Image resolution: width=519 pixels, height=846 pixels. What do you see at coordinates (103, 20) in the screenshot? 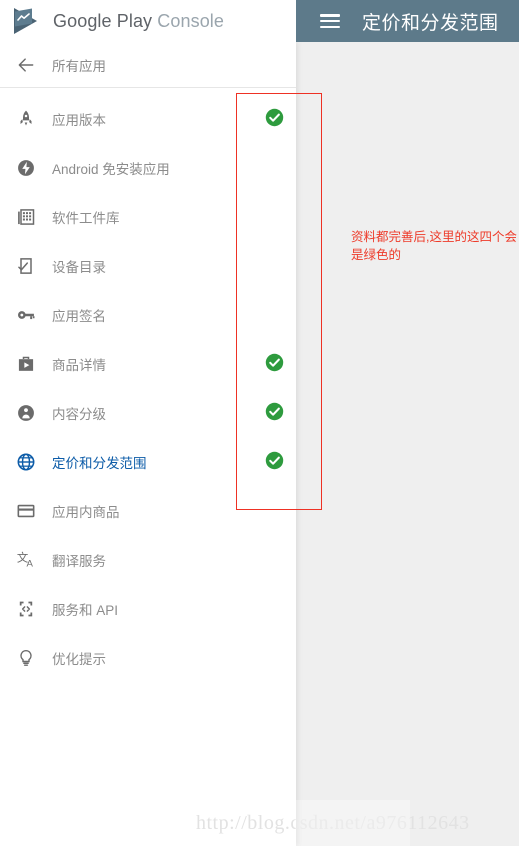
I see `brand-name-strong: Google Play` at bounding box center [103, 20].